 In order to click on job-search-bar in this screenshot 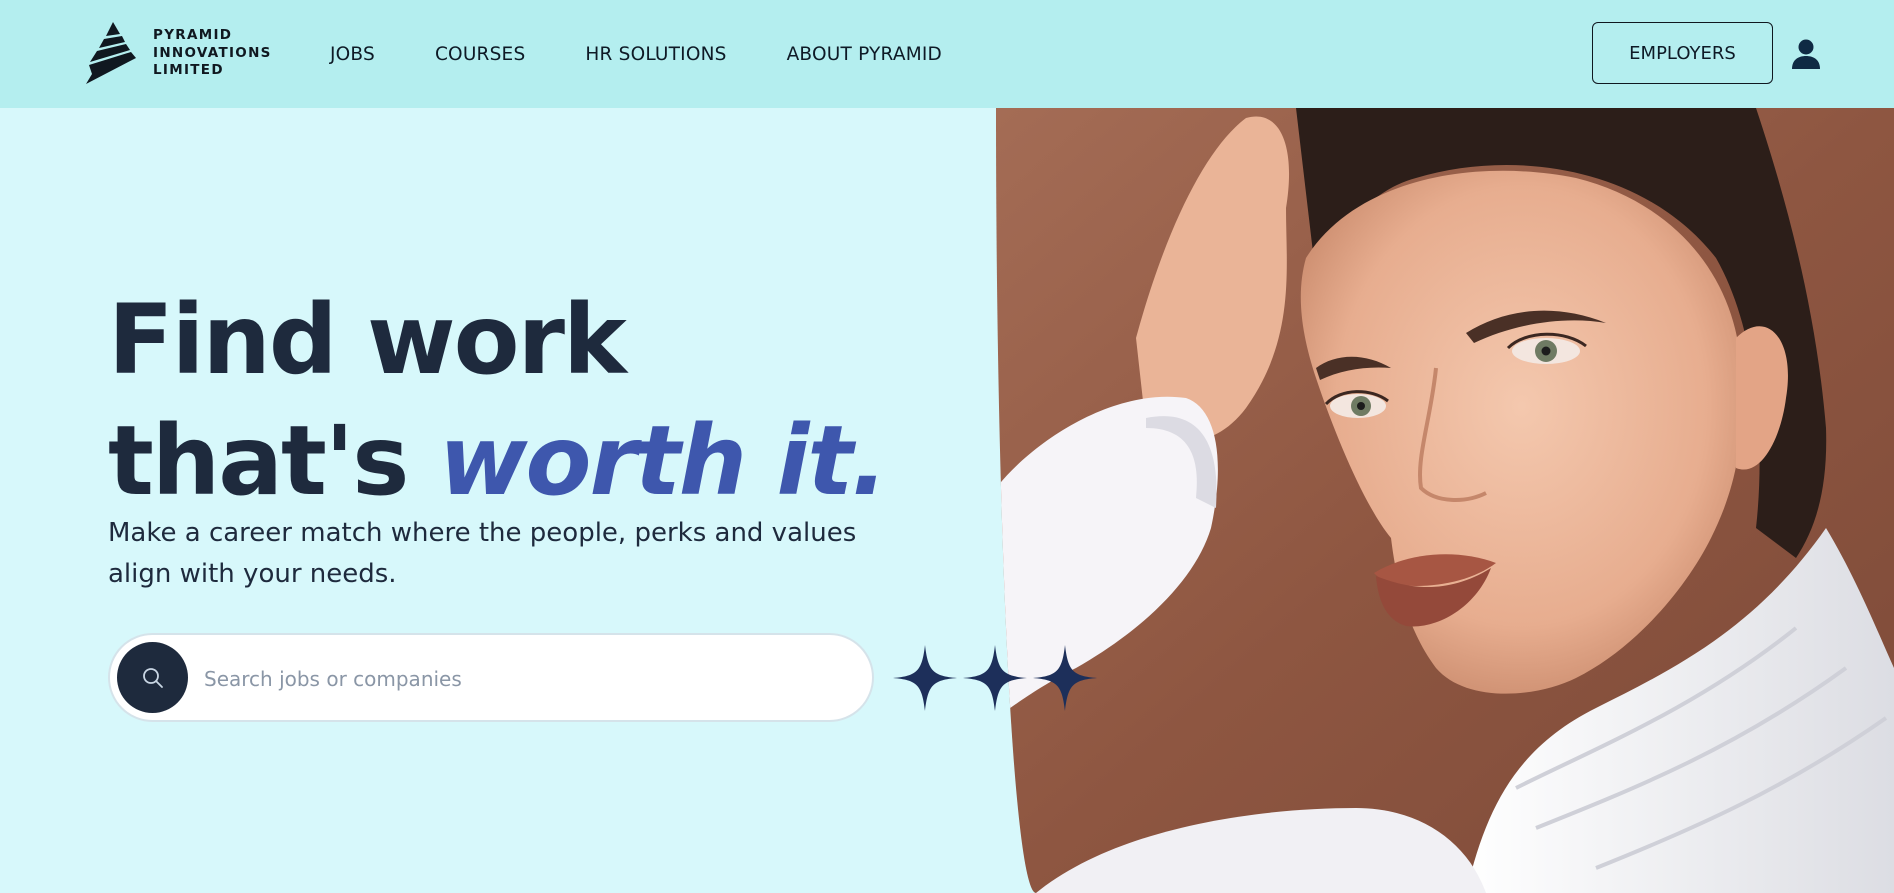, I will do `click(491, 677)`.